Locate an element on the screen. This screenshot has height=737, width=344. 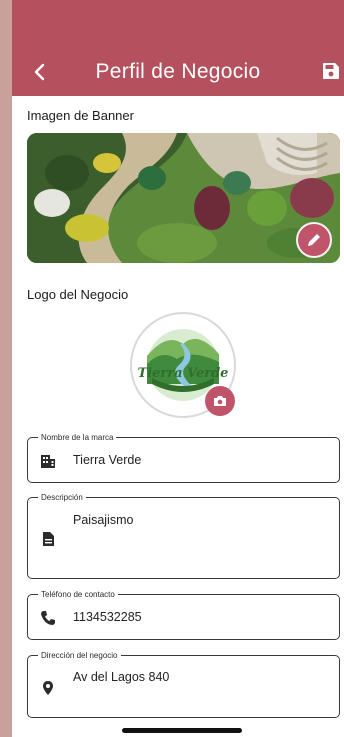
phone-field: Teléfono de contacto 1134532285 is located at coordinates (183, 614).